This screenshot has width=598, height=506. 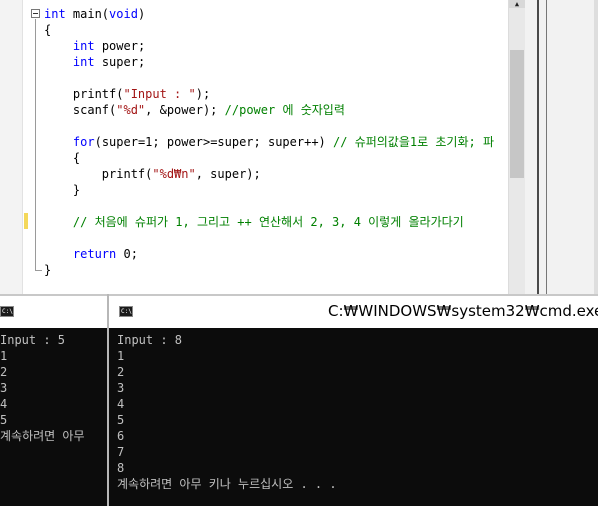 What do you see at coordinates (517, 114) in the screenshot?
I see `scrollbar-thumb` at bounding box center [517, 114].